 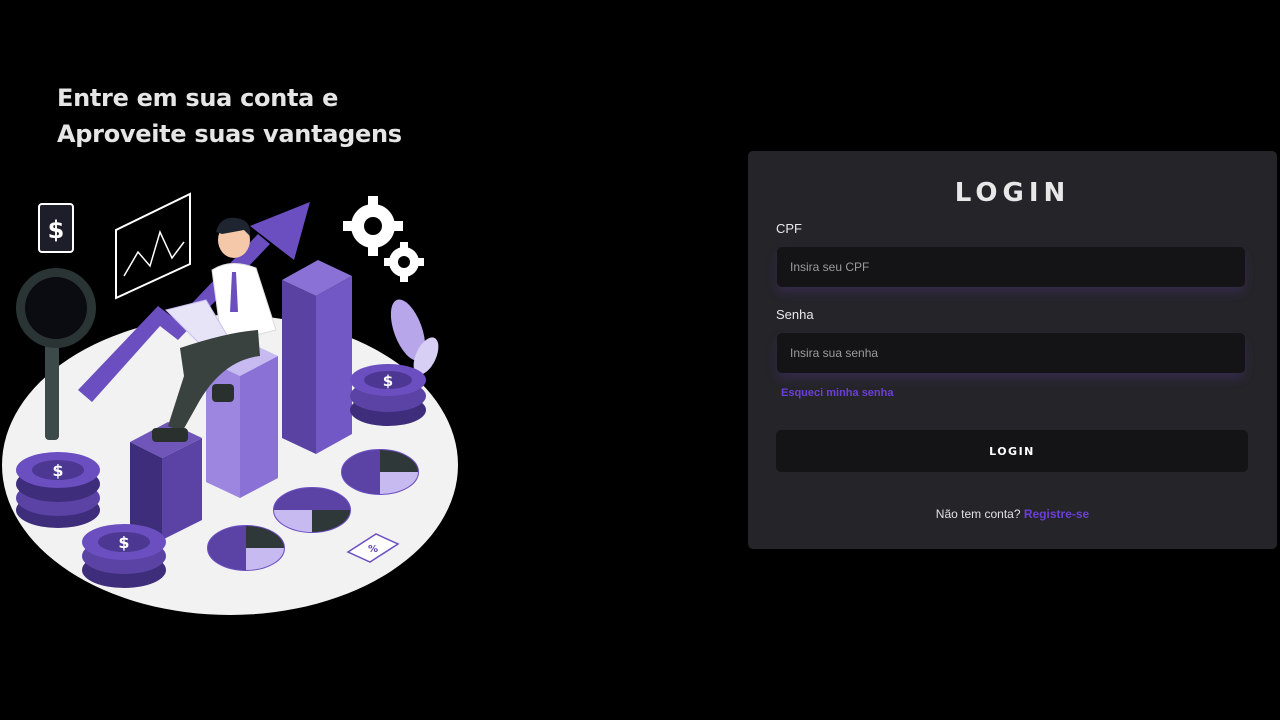 What do you see at coordinates (1011, 353) in the screenshot?
I see `password-input: Insira sua senha` at bounding box center [1011, 353].